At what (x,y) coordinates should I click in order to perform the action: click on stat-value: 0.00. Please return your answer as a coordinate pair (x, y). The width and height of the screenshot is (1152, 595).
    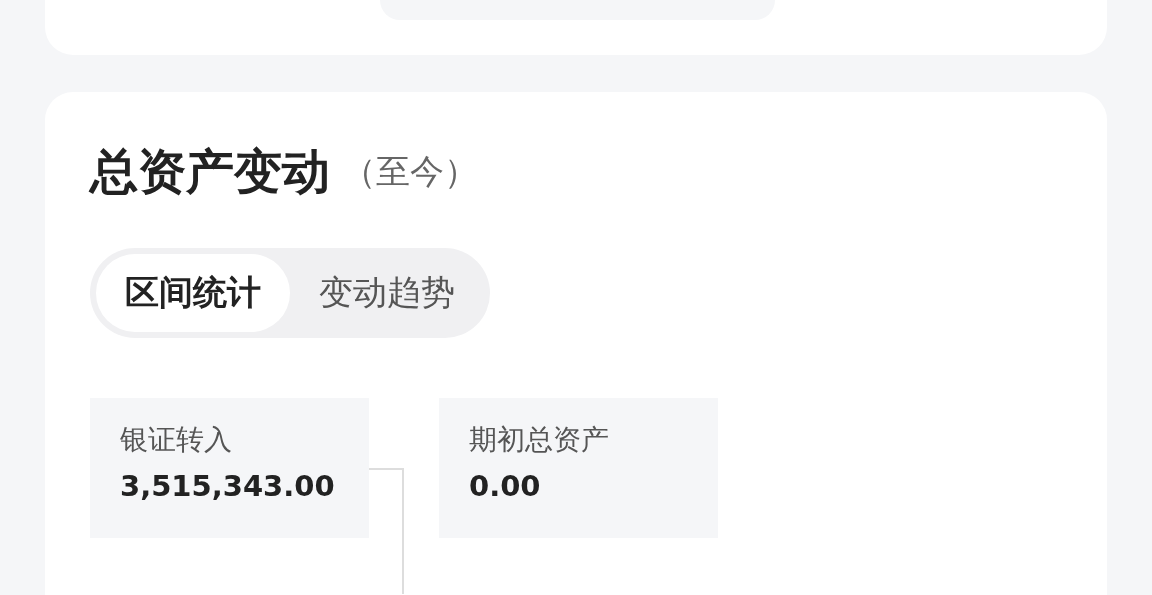
    Looking at the image, I should click on (505, 486).